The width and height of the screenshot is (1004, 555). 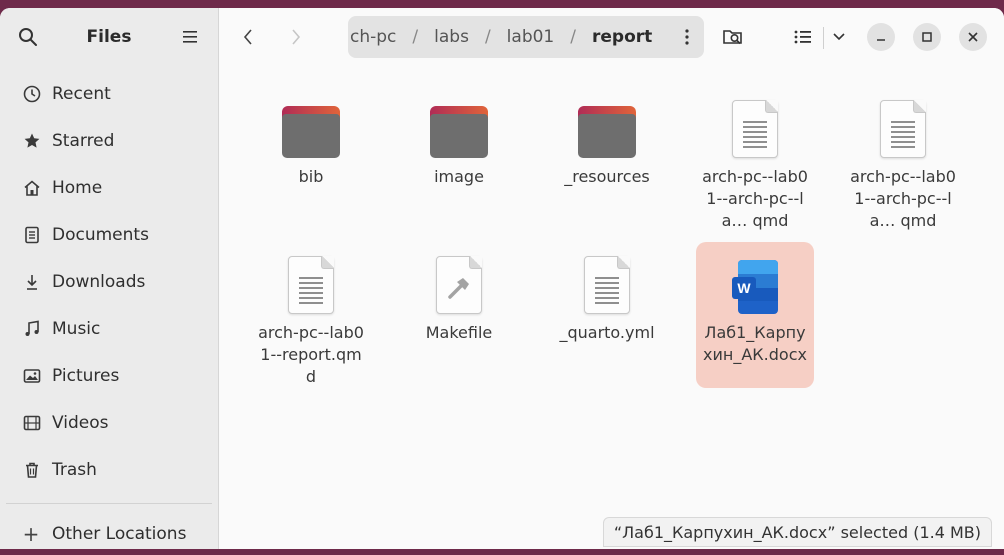 What do you see at coordinates (32, 423) in the screenshot?
I see `videos-icon` at bounding box center [32, 423].